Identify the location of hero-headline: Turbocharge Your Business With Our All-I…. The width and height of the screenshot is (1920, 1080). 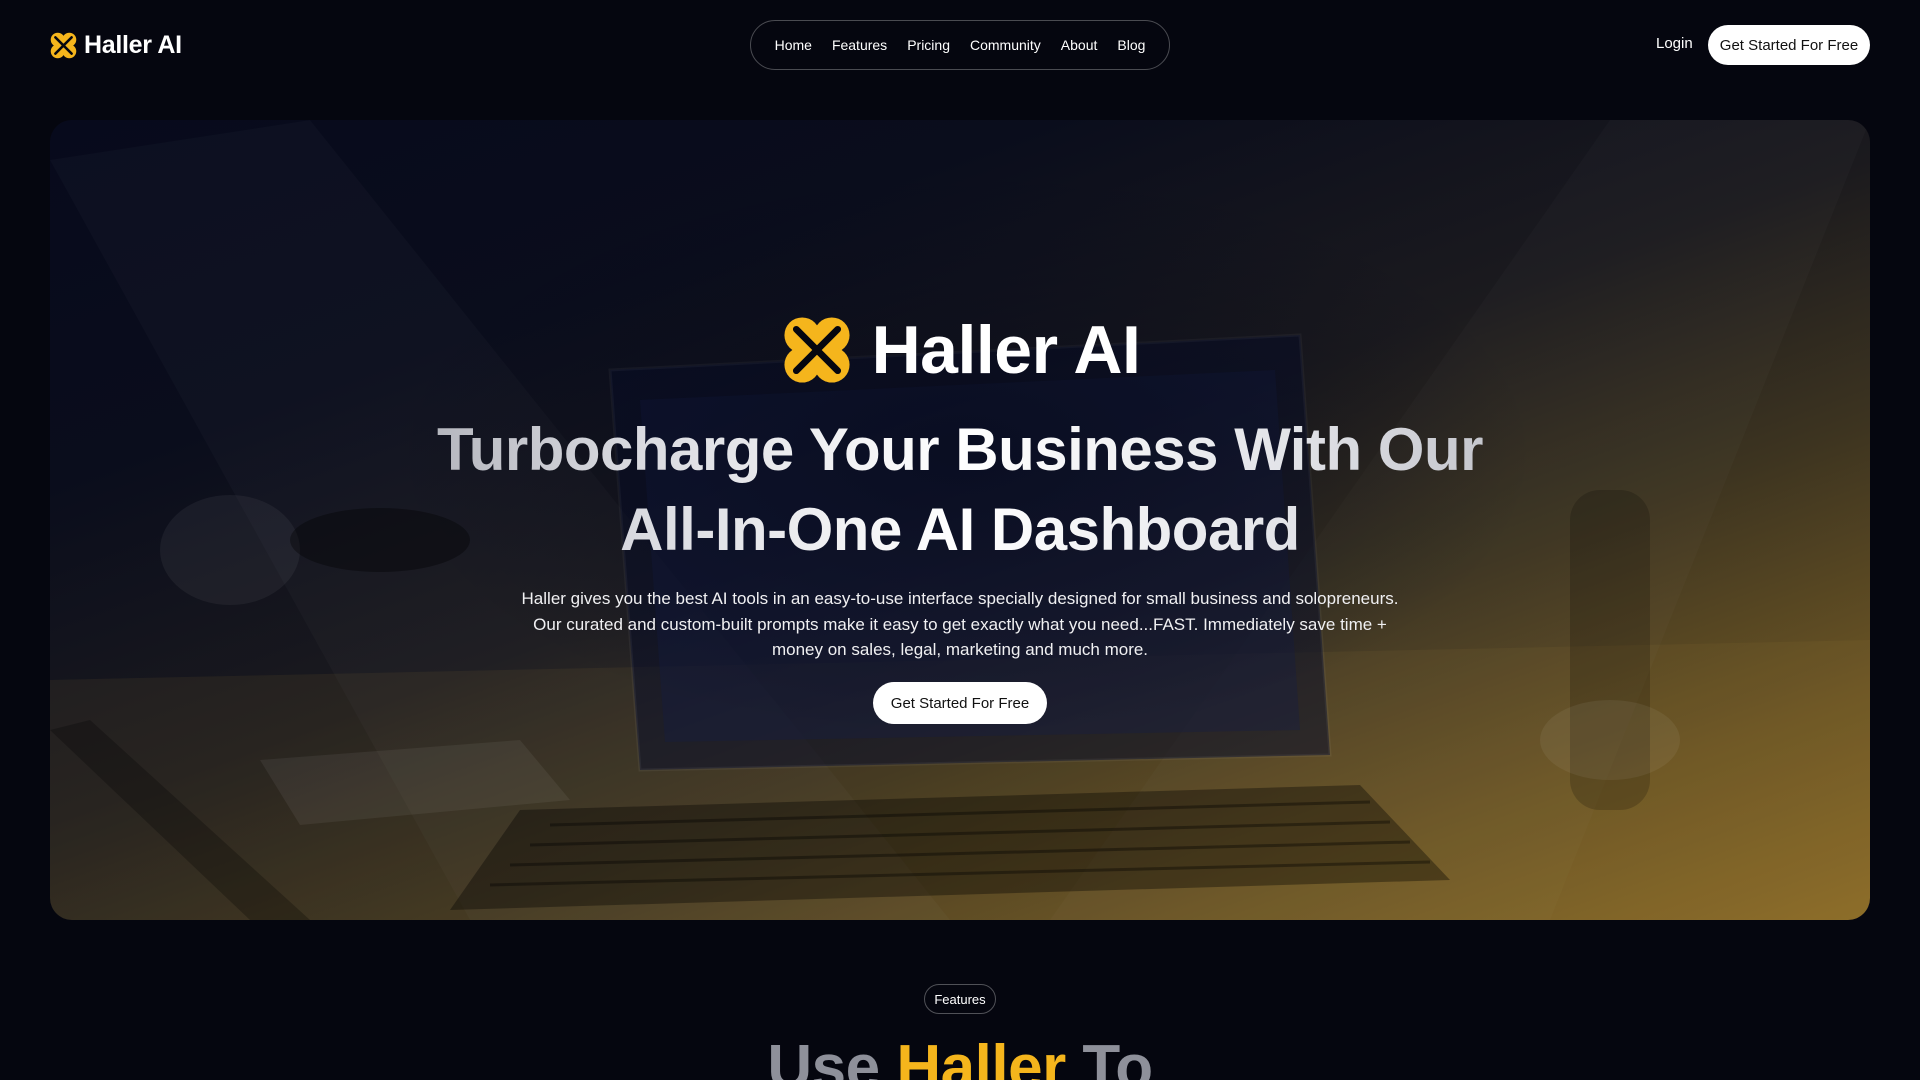
(960, 490).